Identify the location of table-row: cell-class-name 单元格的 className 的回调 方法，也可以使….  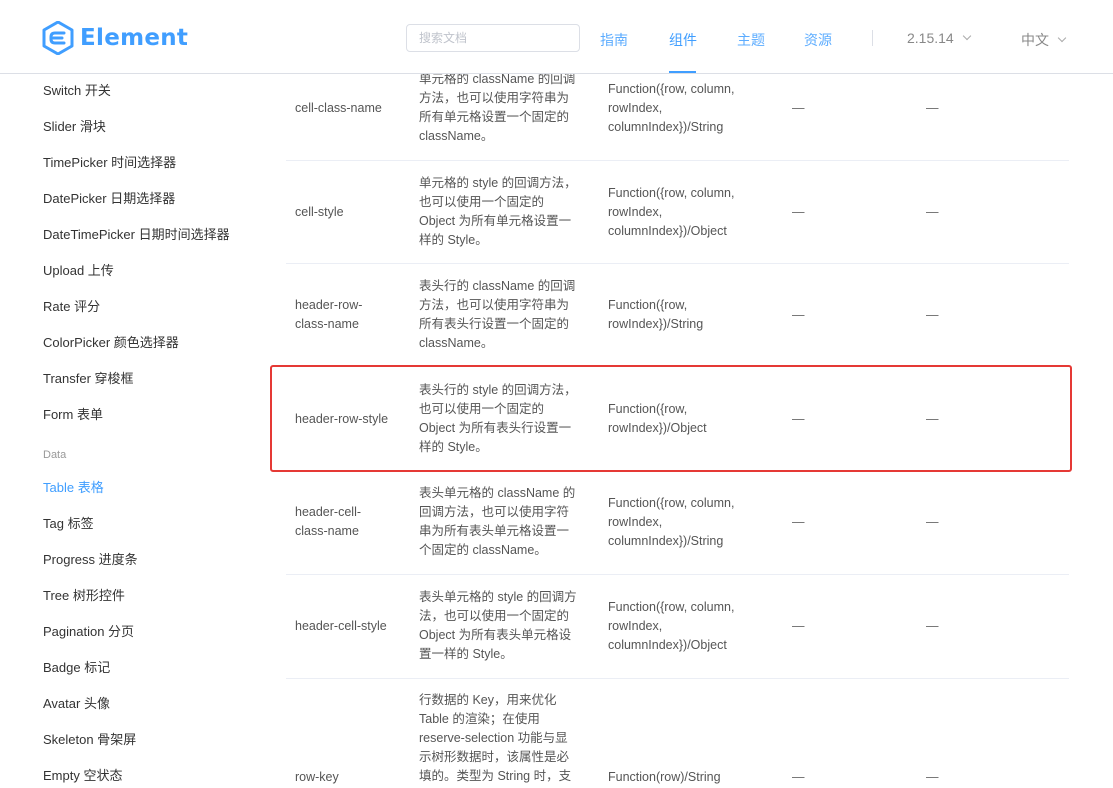
(677, 116).